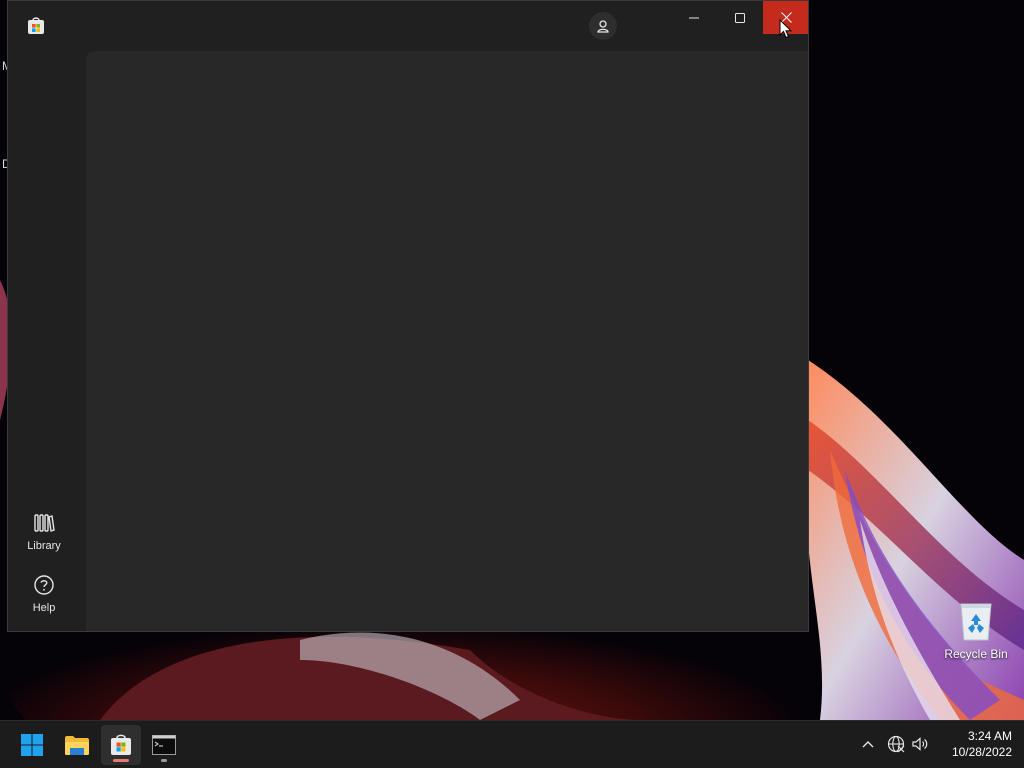  I want to click on clock-time: 3:24 AM, so click(989, 736).